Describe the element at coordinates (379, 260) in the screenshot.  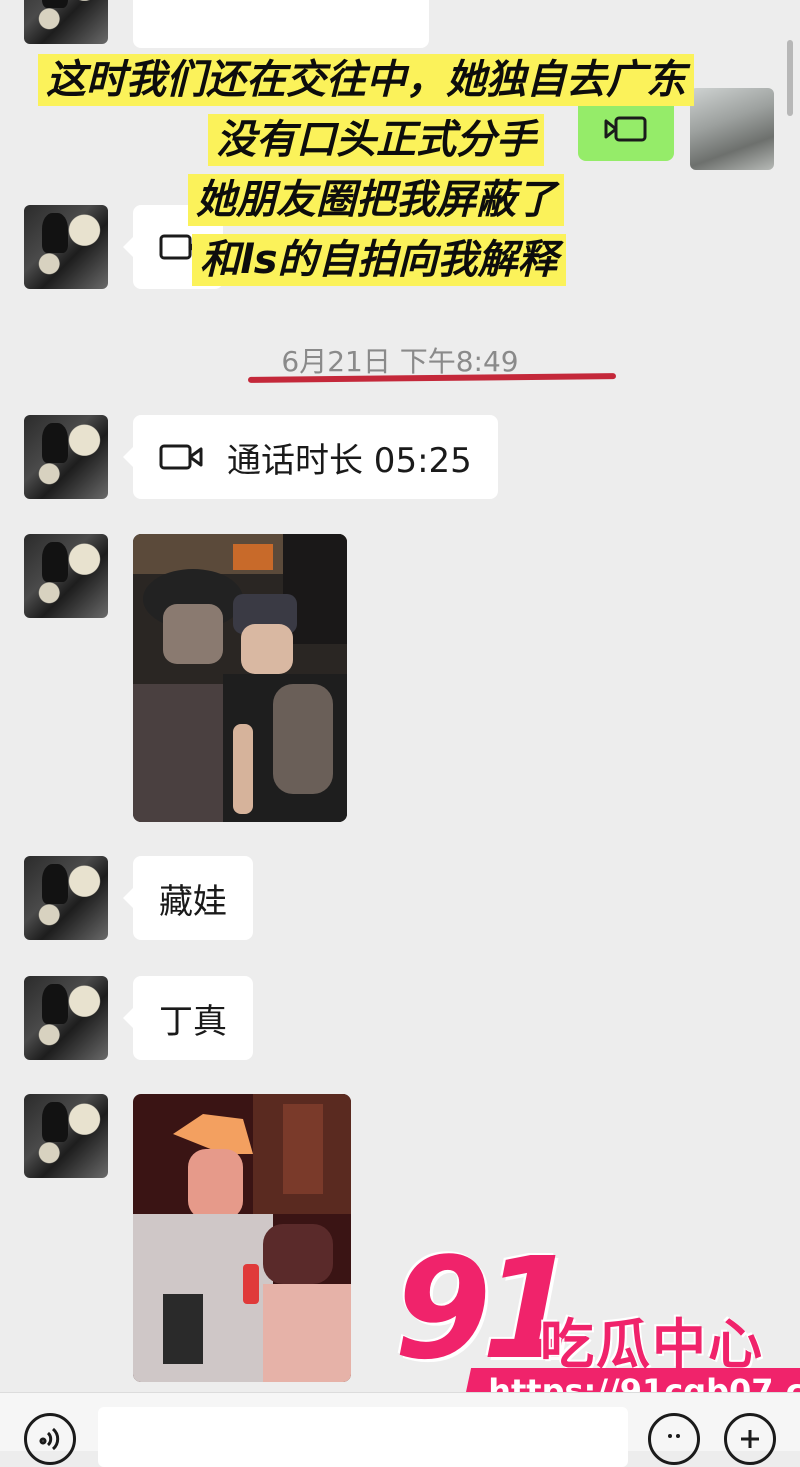
I see `caption-line-4: 和ls的自拍向我解释` at that location.